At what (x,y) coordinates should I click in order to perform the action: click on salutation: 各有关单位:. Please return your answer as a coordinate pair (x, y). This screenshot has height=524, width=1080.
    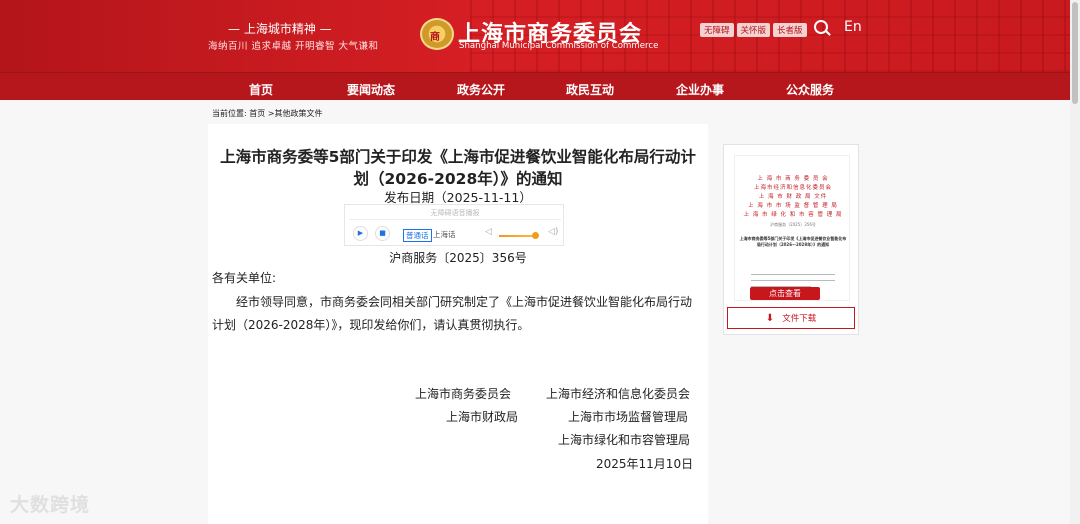
    Looking at the image, I should click on (244, 278).